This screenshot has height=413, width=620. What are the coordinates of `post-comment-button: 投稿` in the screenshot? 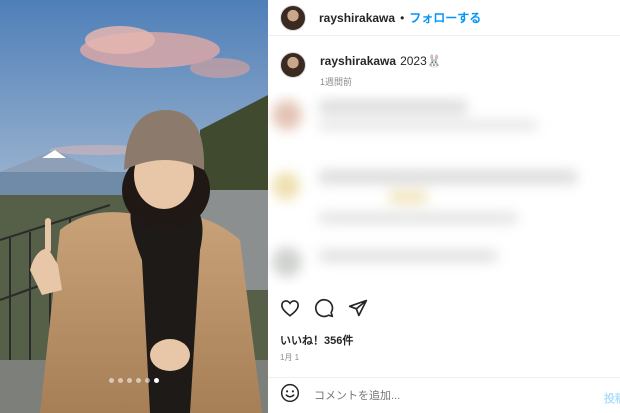 It's located at (612, 398).